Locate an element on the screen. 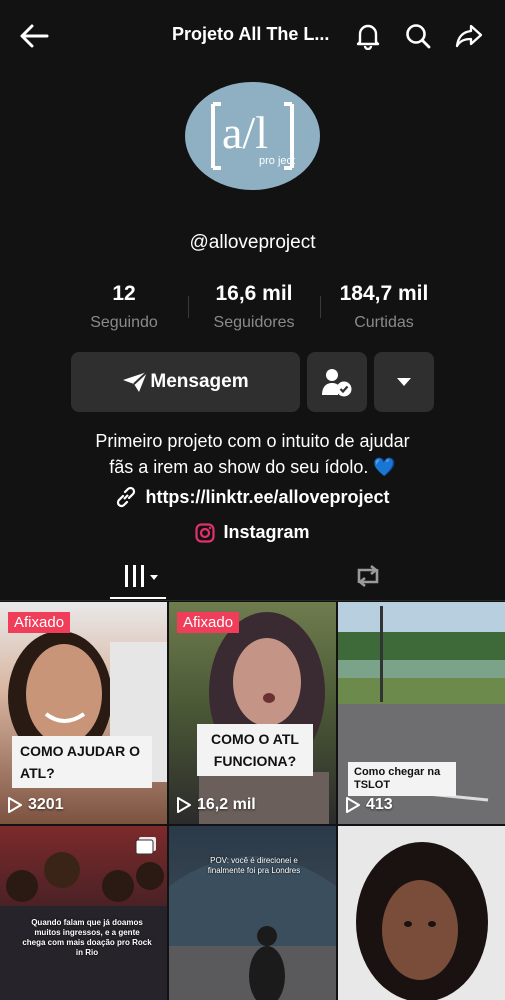  stat-followers-value: 16,6 mil is located at coordinates (254, 293).